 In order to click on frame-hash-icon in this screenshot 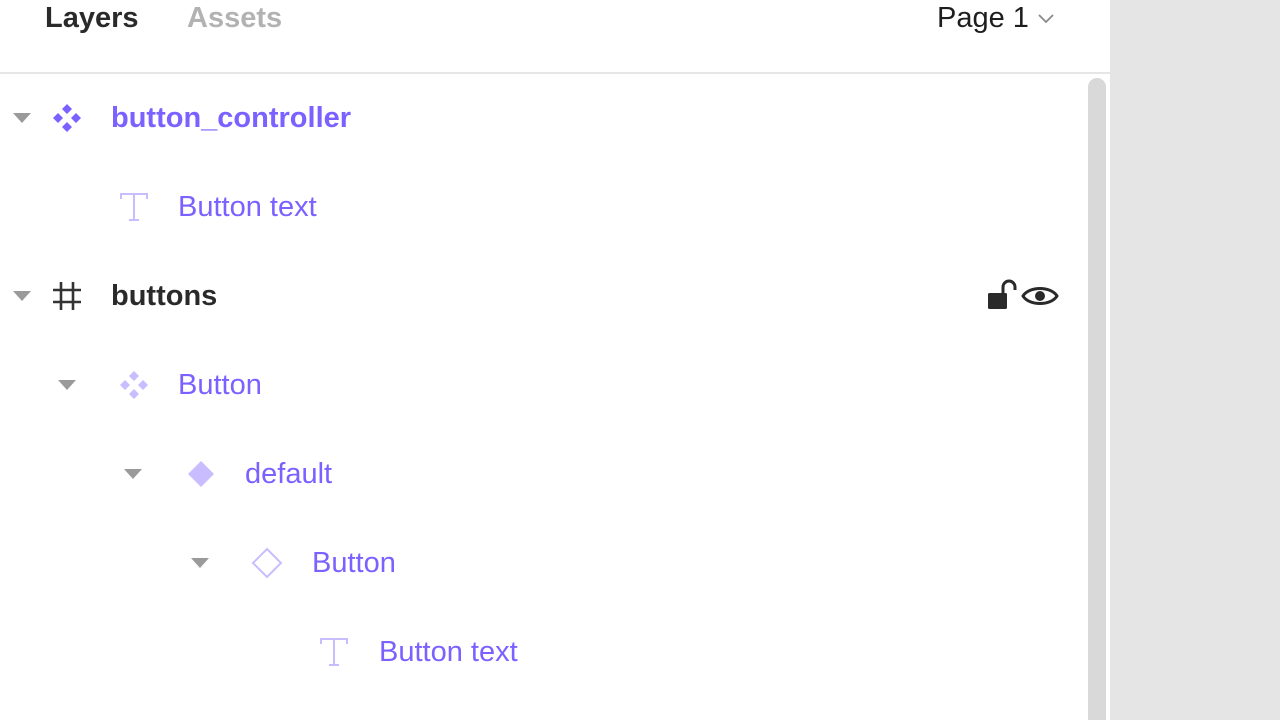, I will do `click(67, 295)`.